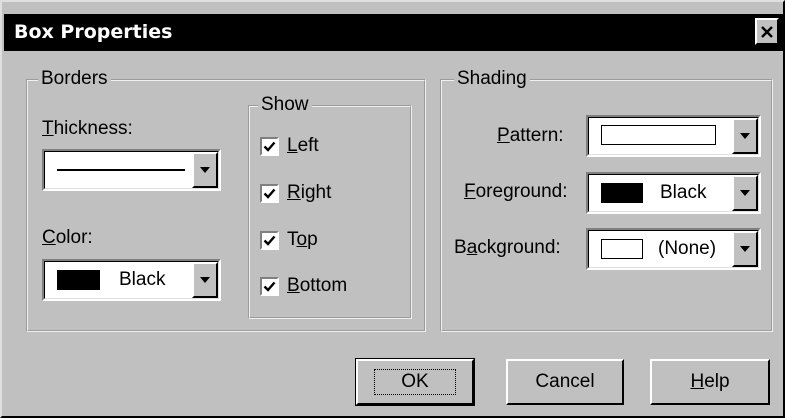  I want to click on show-legend: Show, so click(285, 105).